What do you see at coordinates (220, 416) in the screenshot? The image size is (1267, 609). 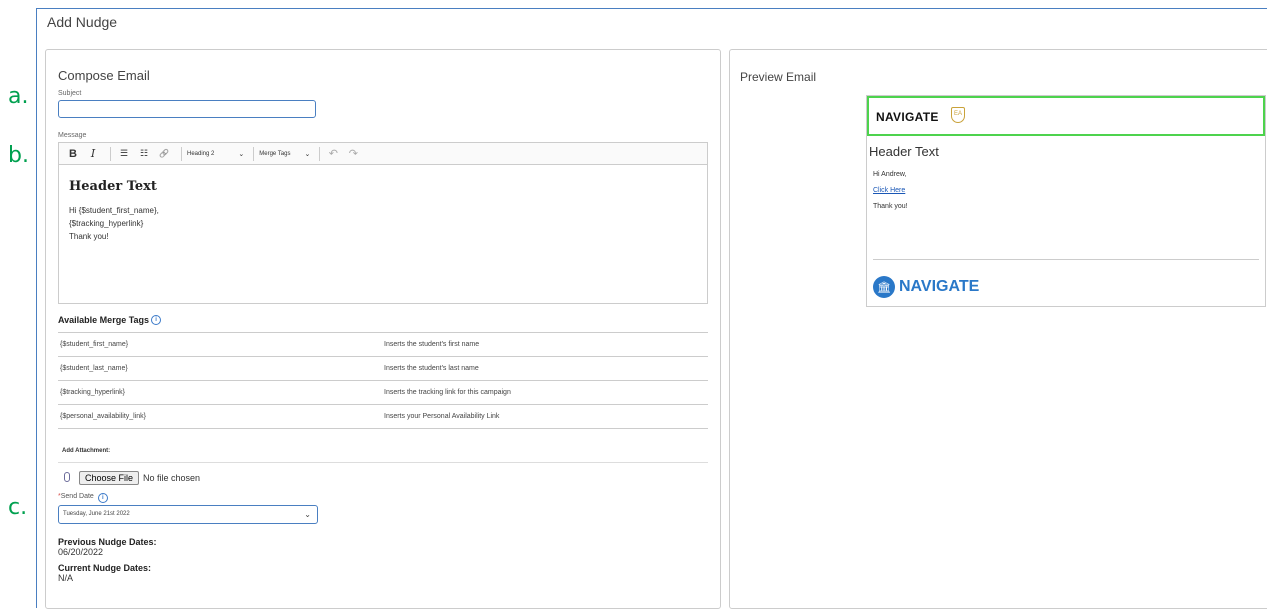 I see `merge-tag-cell: {$personal_availability_link}` at bounding box center [220, 416].